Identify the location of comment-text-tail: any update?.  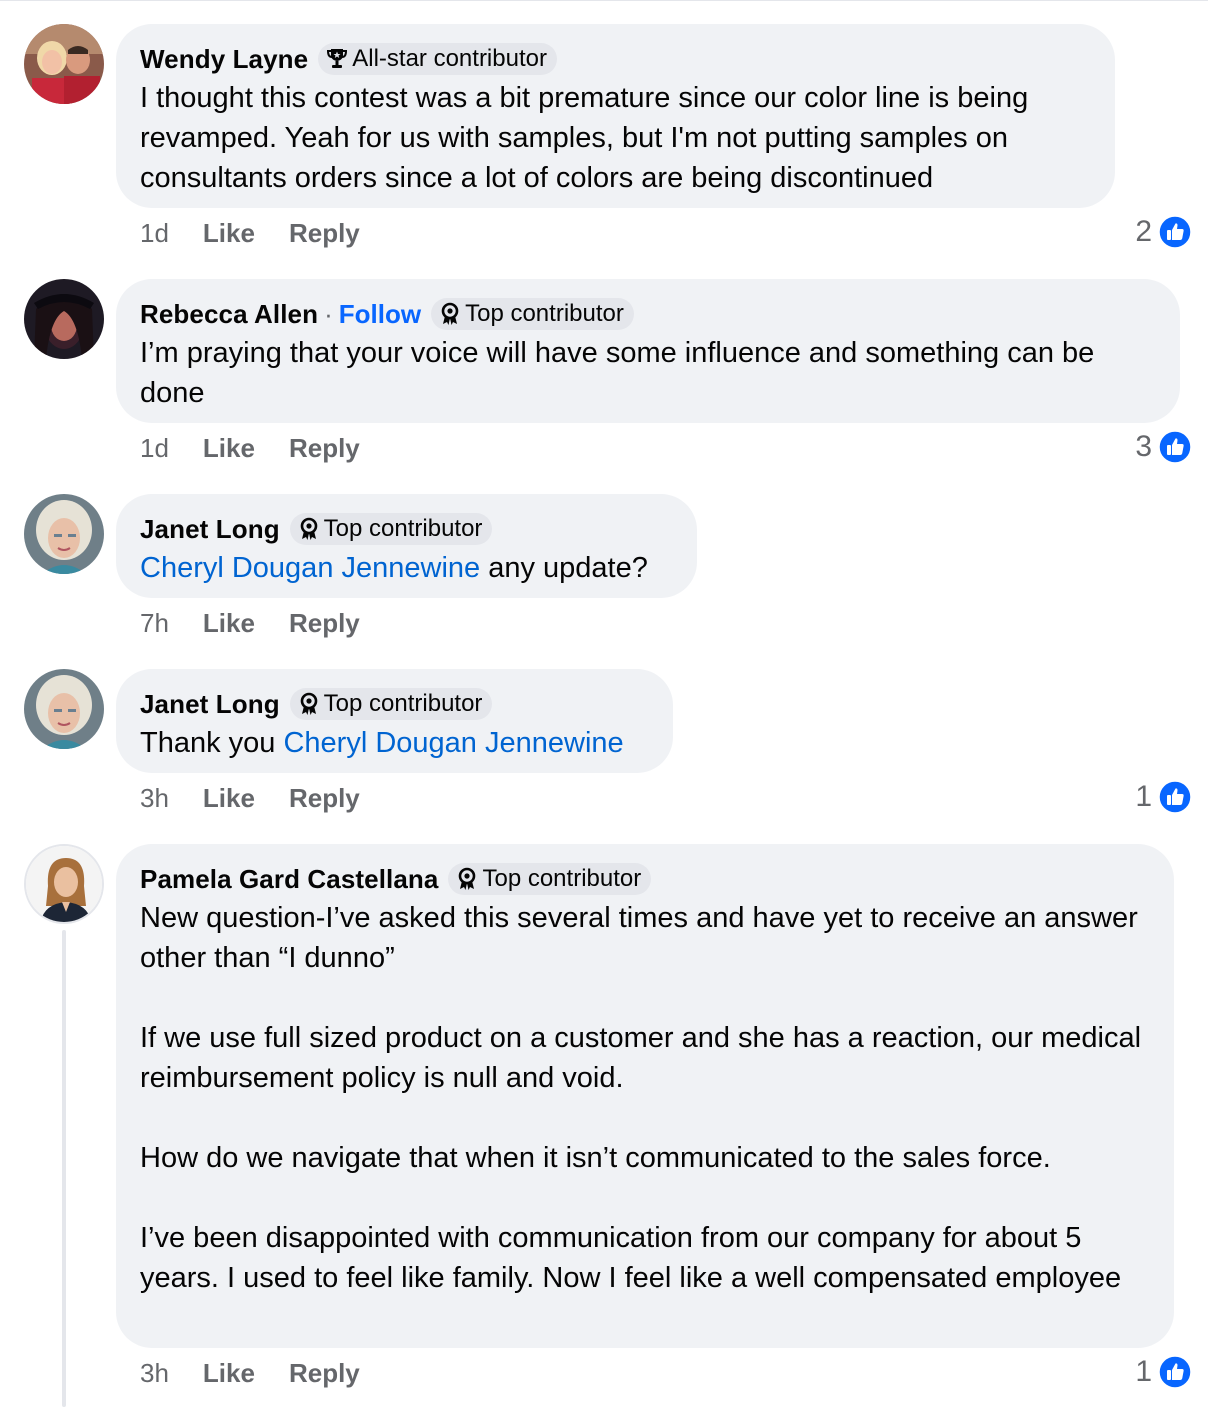
(564, 568).